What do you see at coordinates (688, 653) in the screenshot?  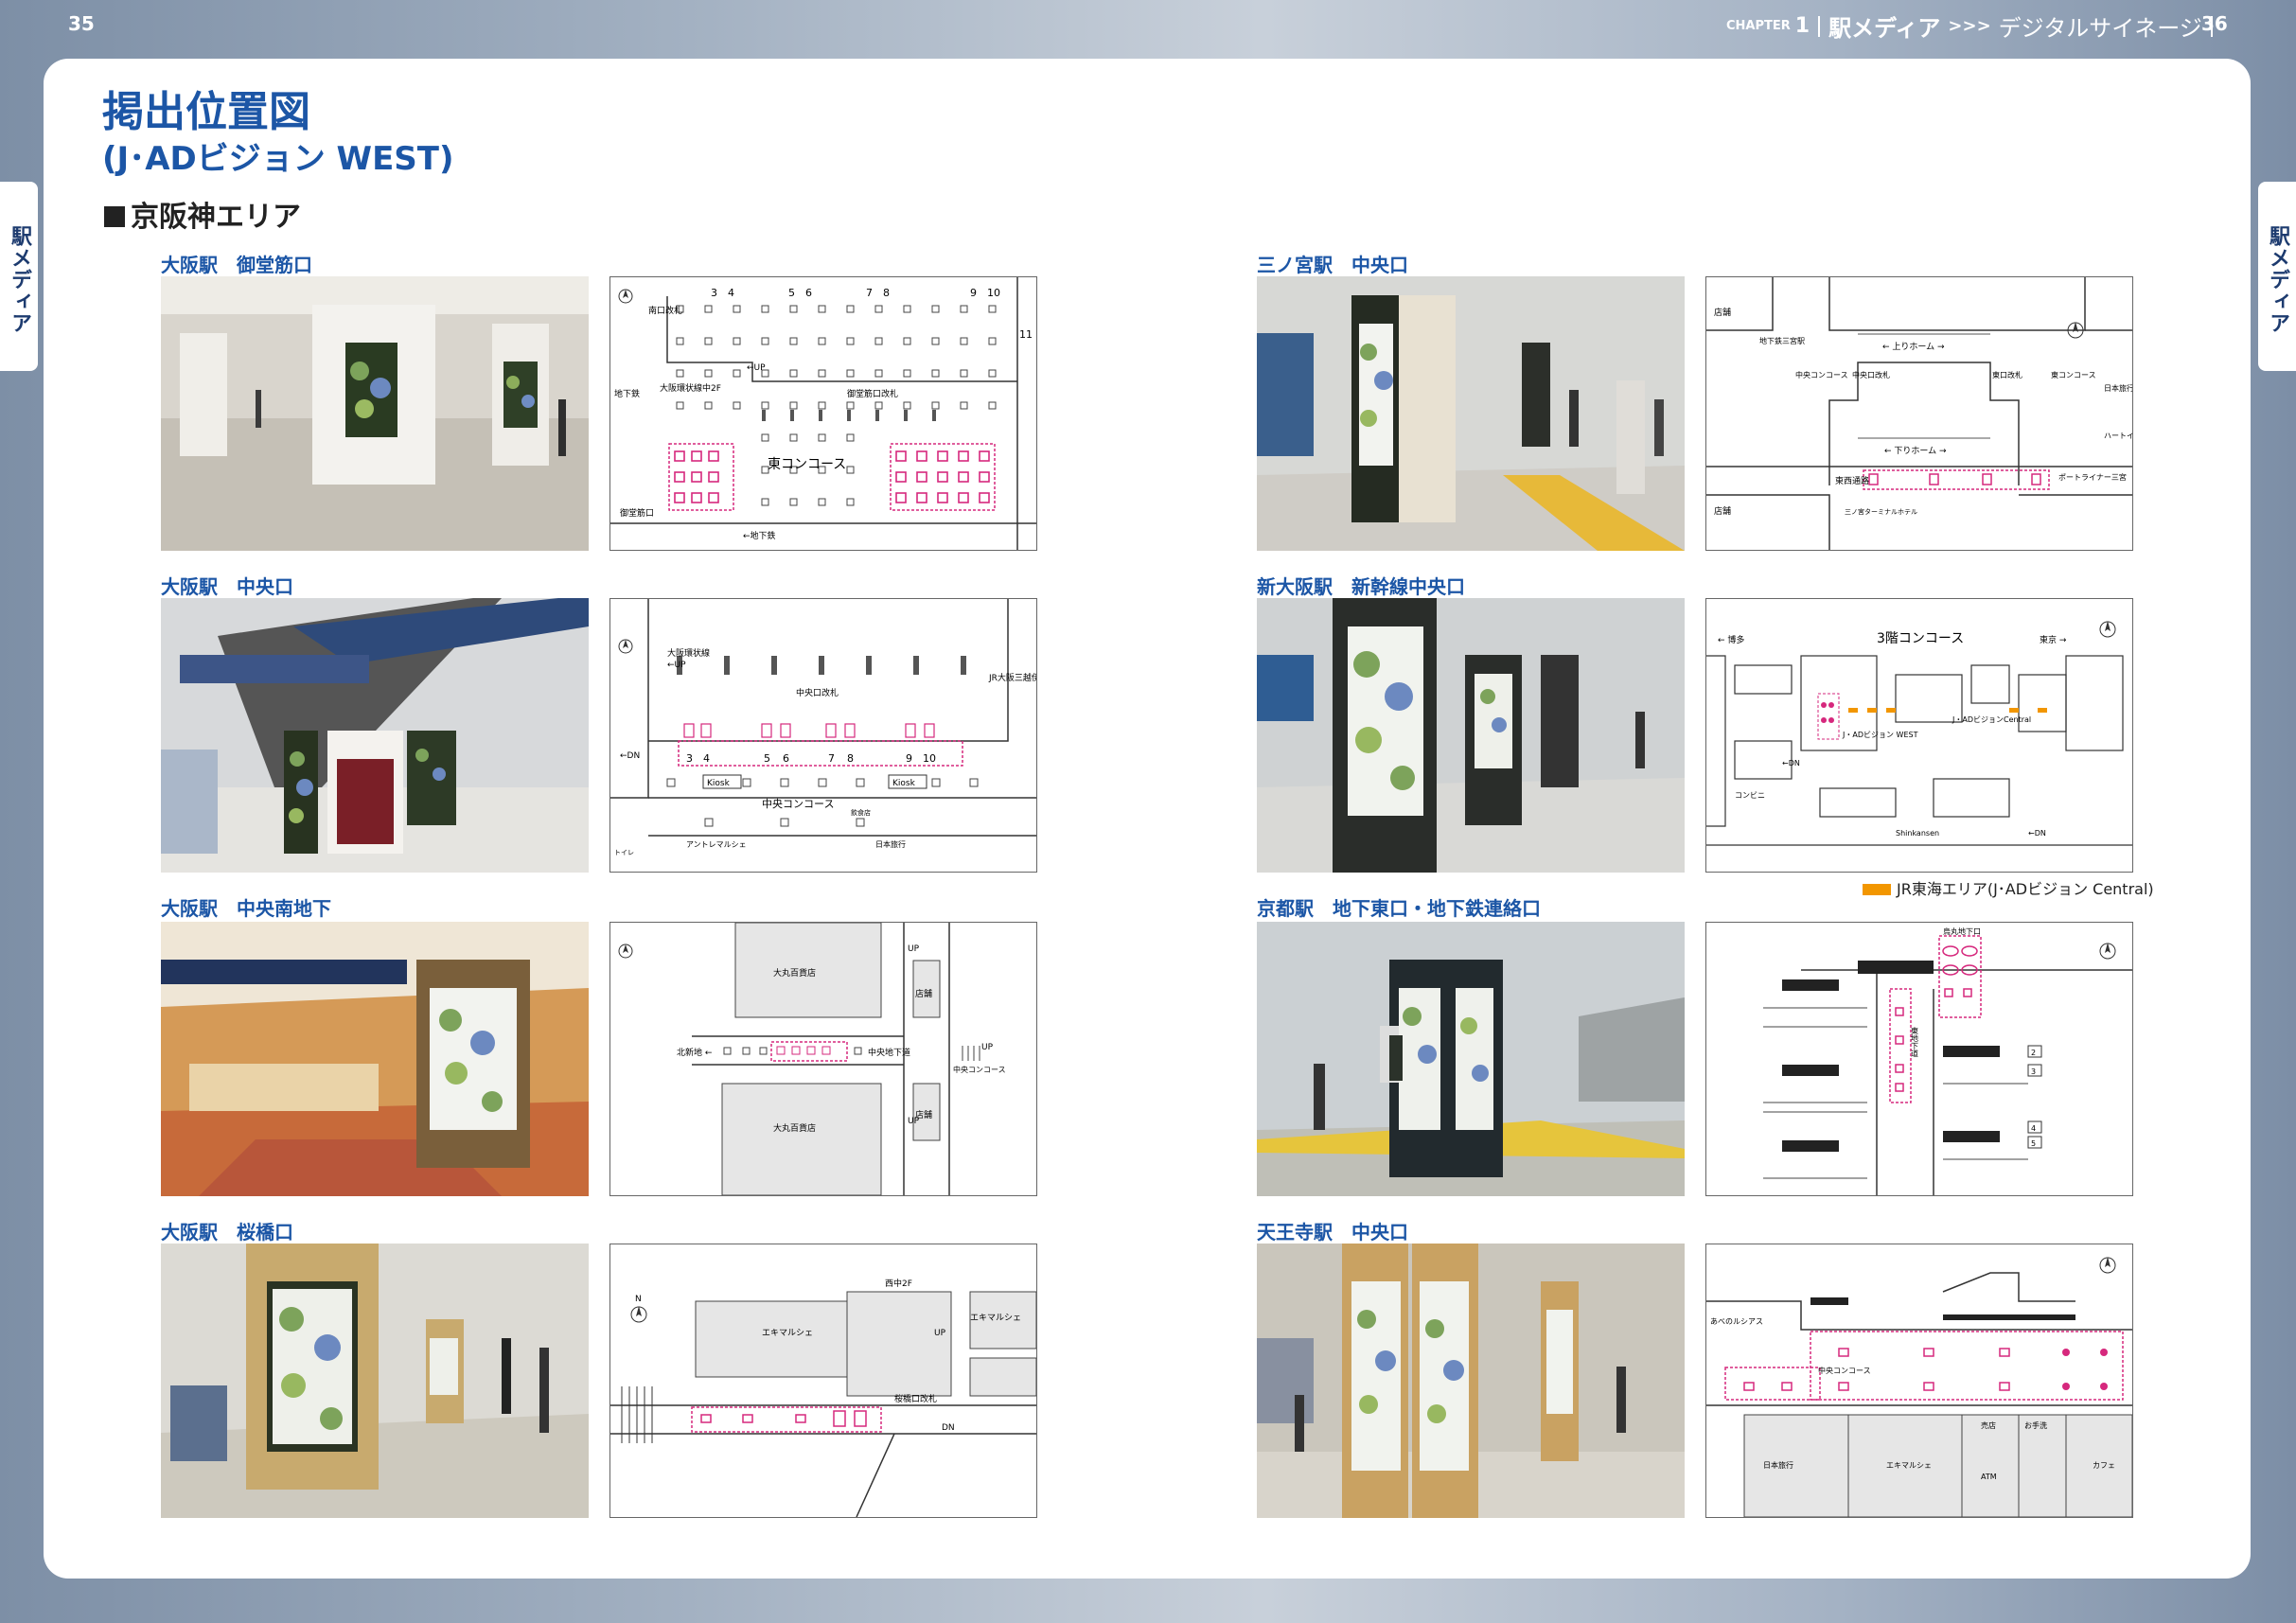 I see `map-label: 大阪環状線` at bounding box center [688, 653].